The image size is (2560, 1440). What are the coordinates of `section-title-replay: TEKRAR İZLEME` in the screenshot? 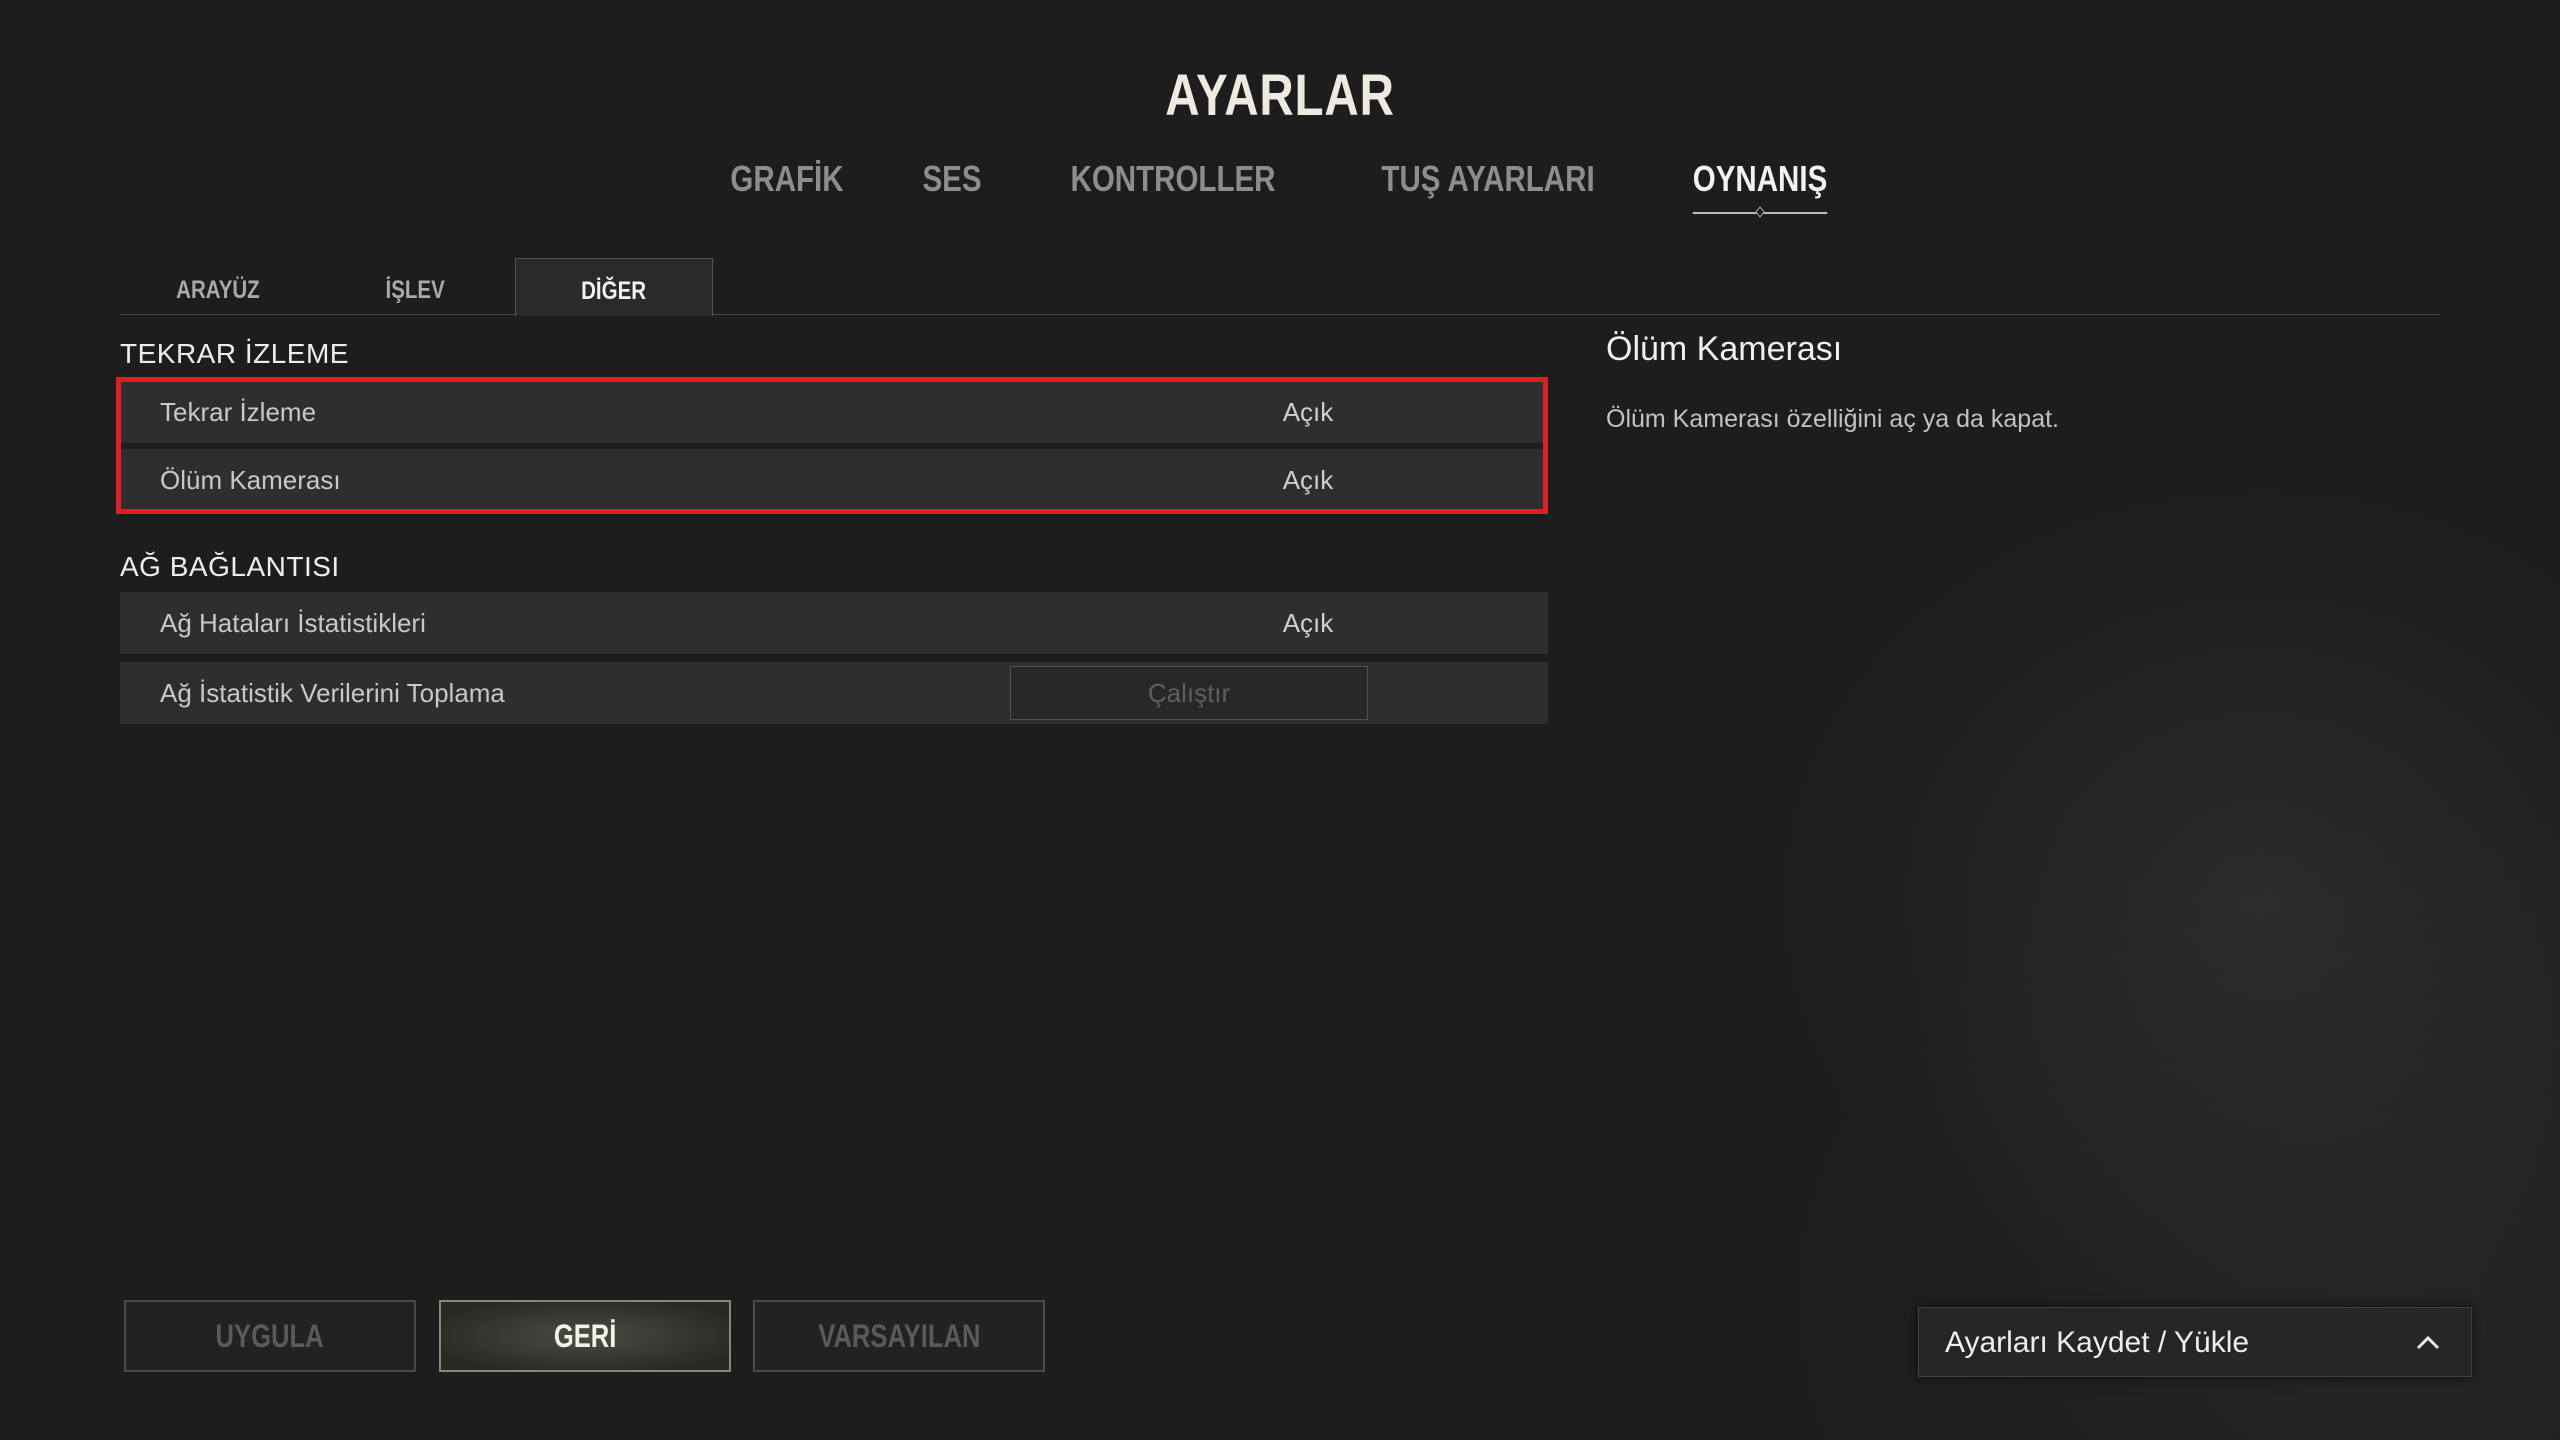 It's located at (234, 353).